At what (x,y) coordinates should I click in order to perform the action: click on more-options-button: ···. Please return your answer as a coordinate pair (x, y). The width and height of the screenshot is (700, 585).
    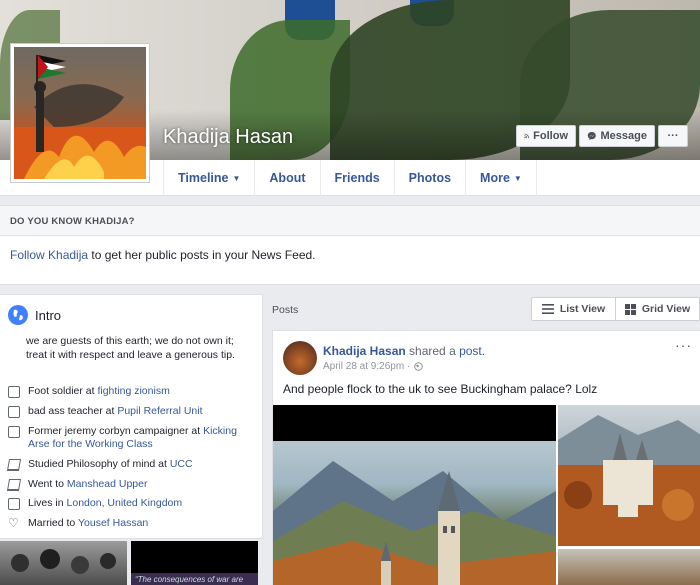
    Looking at the image, I should click on (673, 136).